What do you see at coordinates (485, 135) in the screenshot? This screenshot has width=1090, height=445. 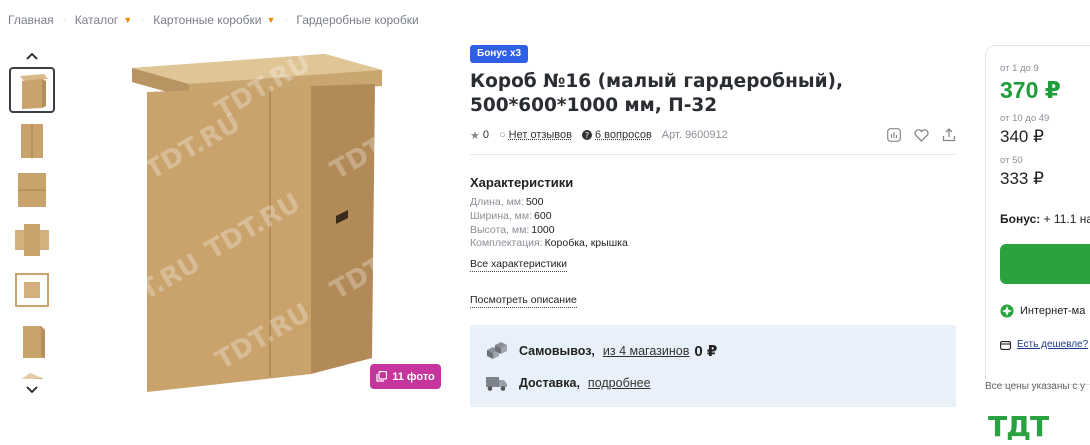 I see `rating-value: 0` at bounding box center [485, 135].